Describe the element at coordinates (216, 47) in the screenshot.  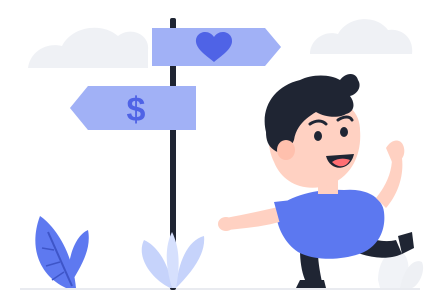
I see `sign-heart` at that location.